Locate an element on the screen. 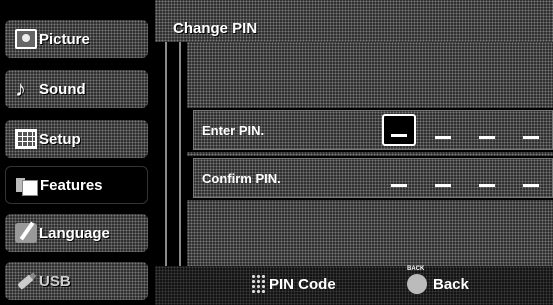 The height and width of the screenshot is (305, 553). sidebar-item-label: Features is located at coordinates (71, 185).